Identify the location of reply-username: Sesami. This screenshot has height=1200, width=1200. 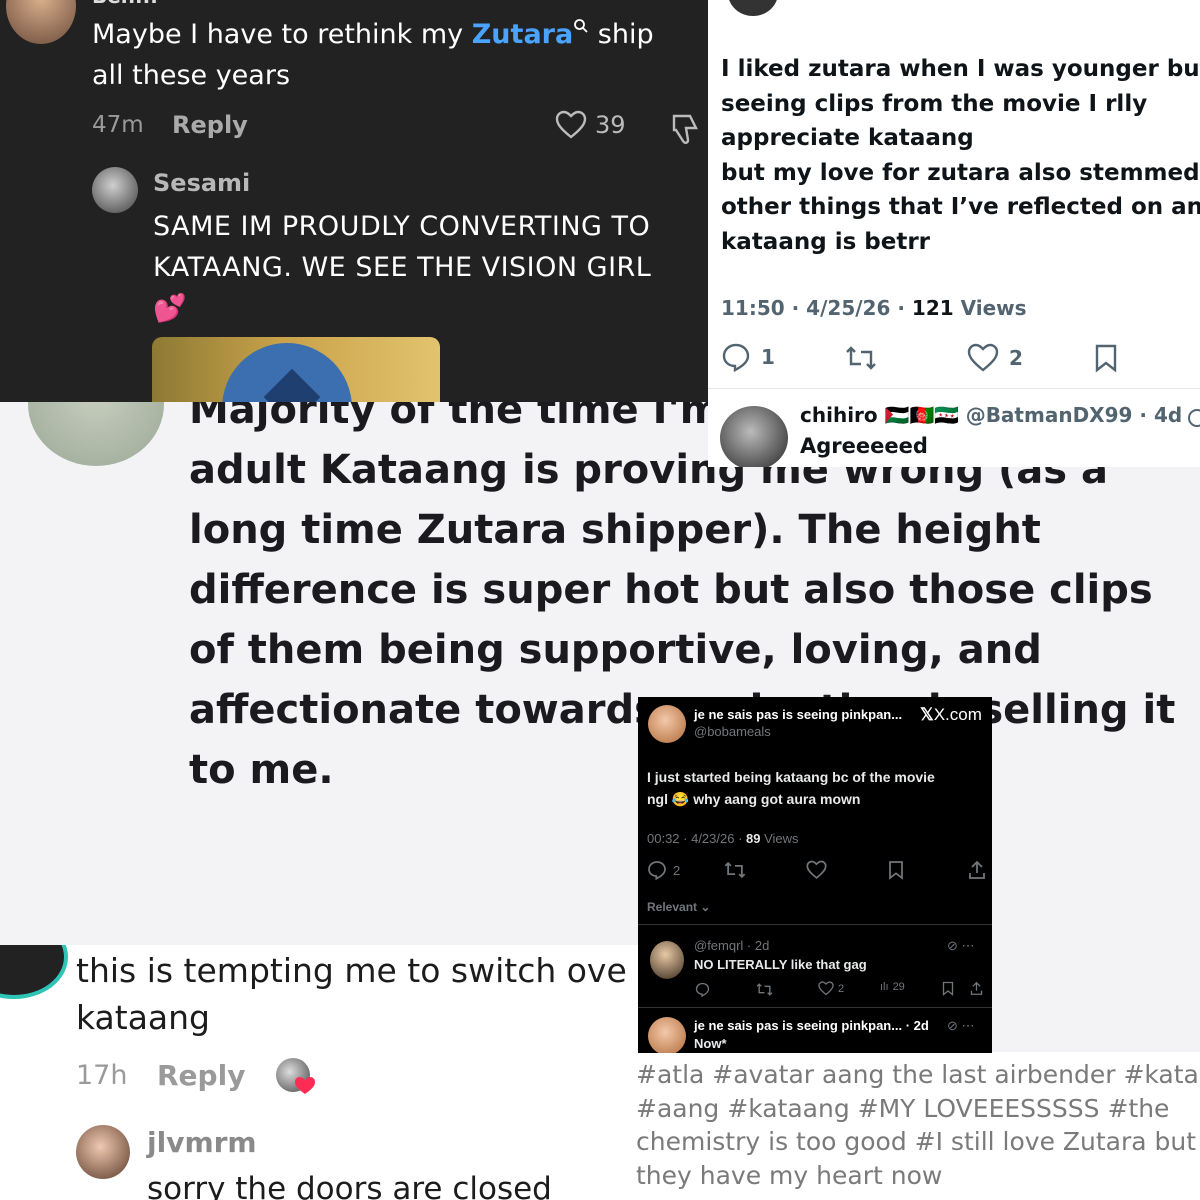
(202, 183).